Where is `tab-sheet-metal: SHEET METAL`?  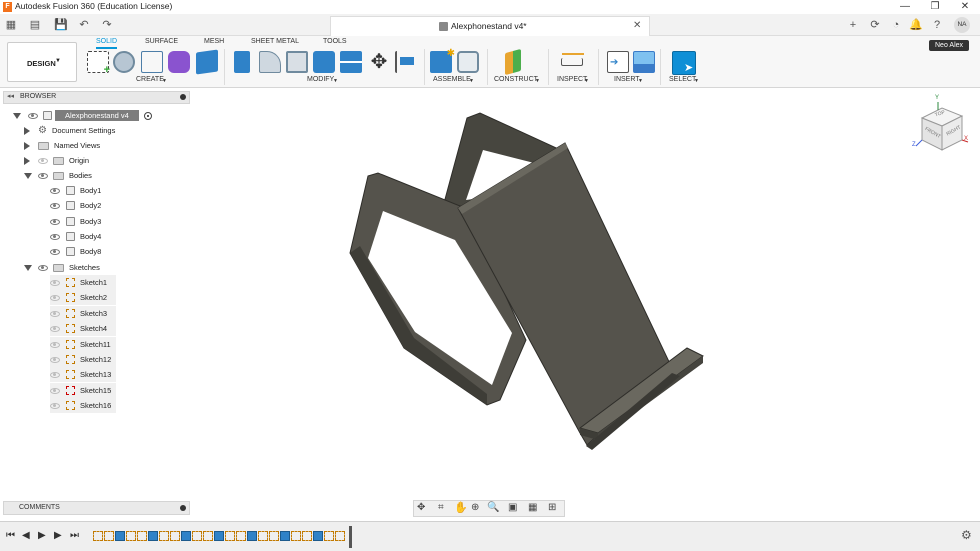
tab-sheet-metal: SHEET METAL is located at coordinates (275, 41).